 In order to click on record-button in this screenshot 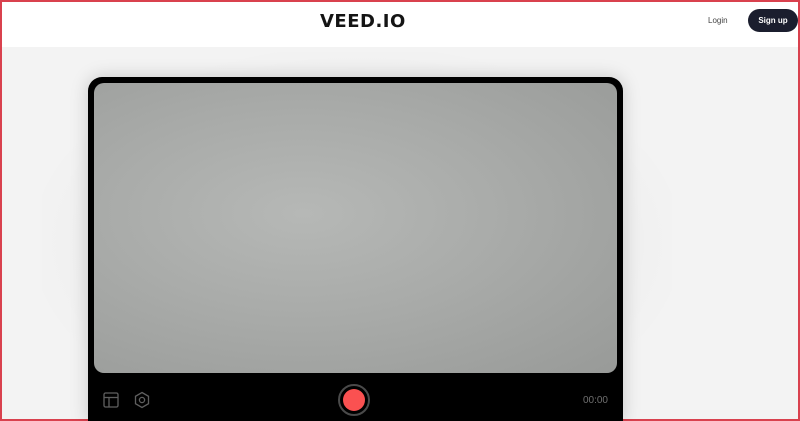, I will do `click(354, 400)`.